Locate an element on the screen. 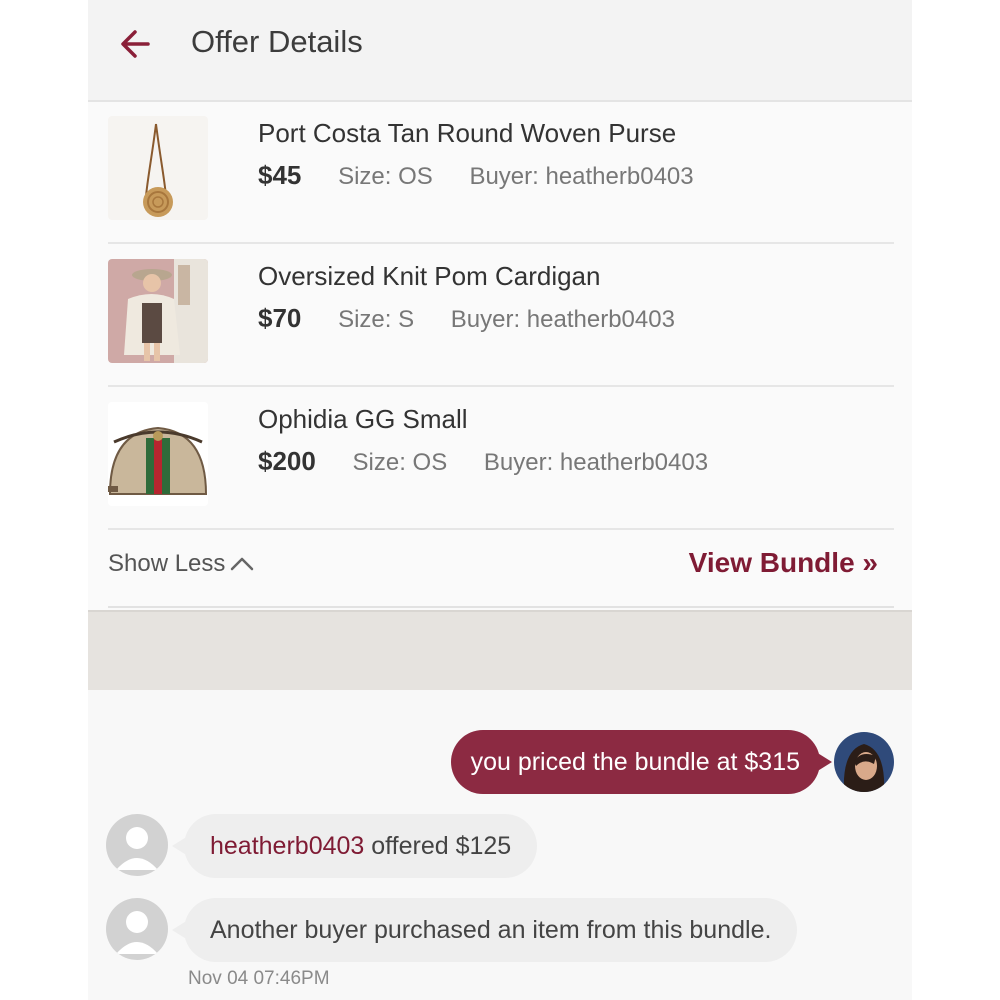 The height and width of the screenshot is (1000, 1000). item-meta: $70 Size: S Buyer: heatherb0403 is located at coordinates (466, 318).